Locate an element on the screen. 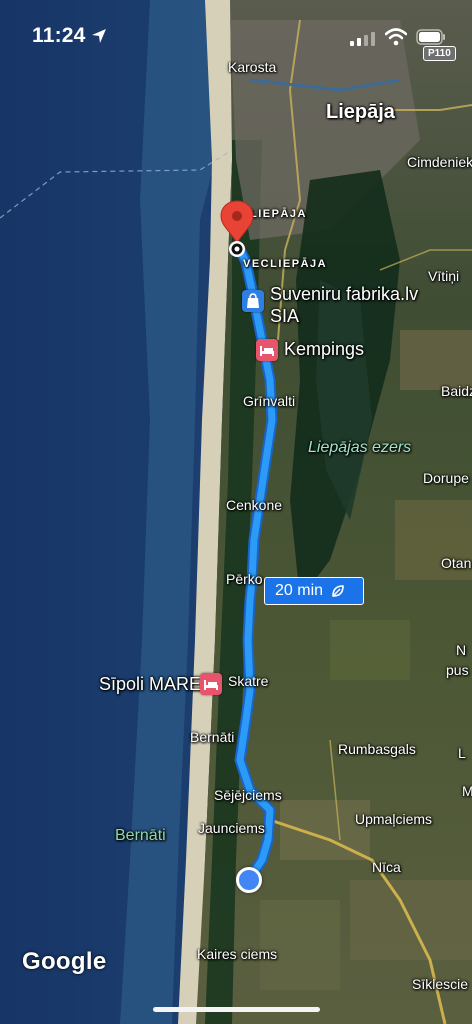  place-label: Upmaļciems is located at coordinates (393, 819).